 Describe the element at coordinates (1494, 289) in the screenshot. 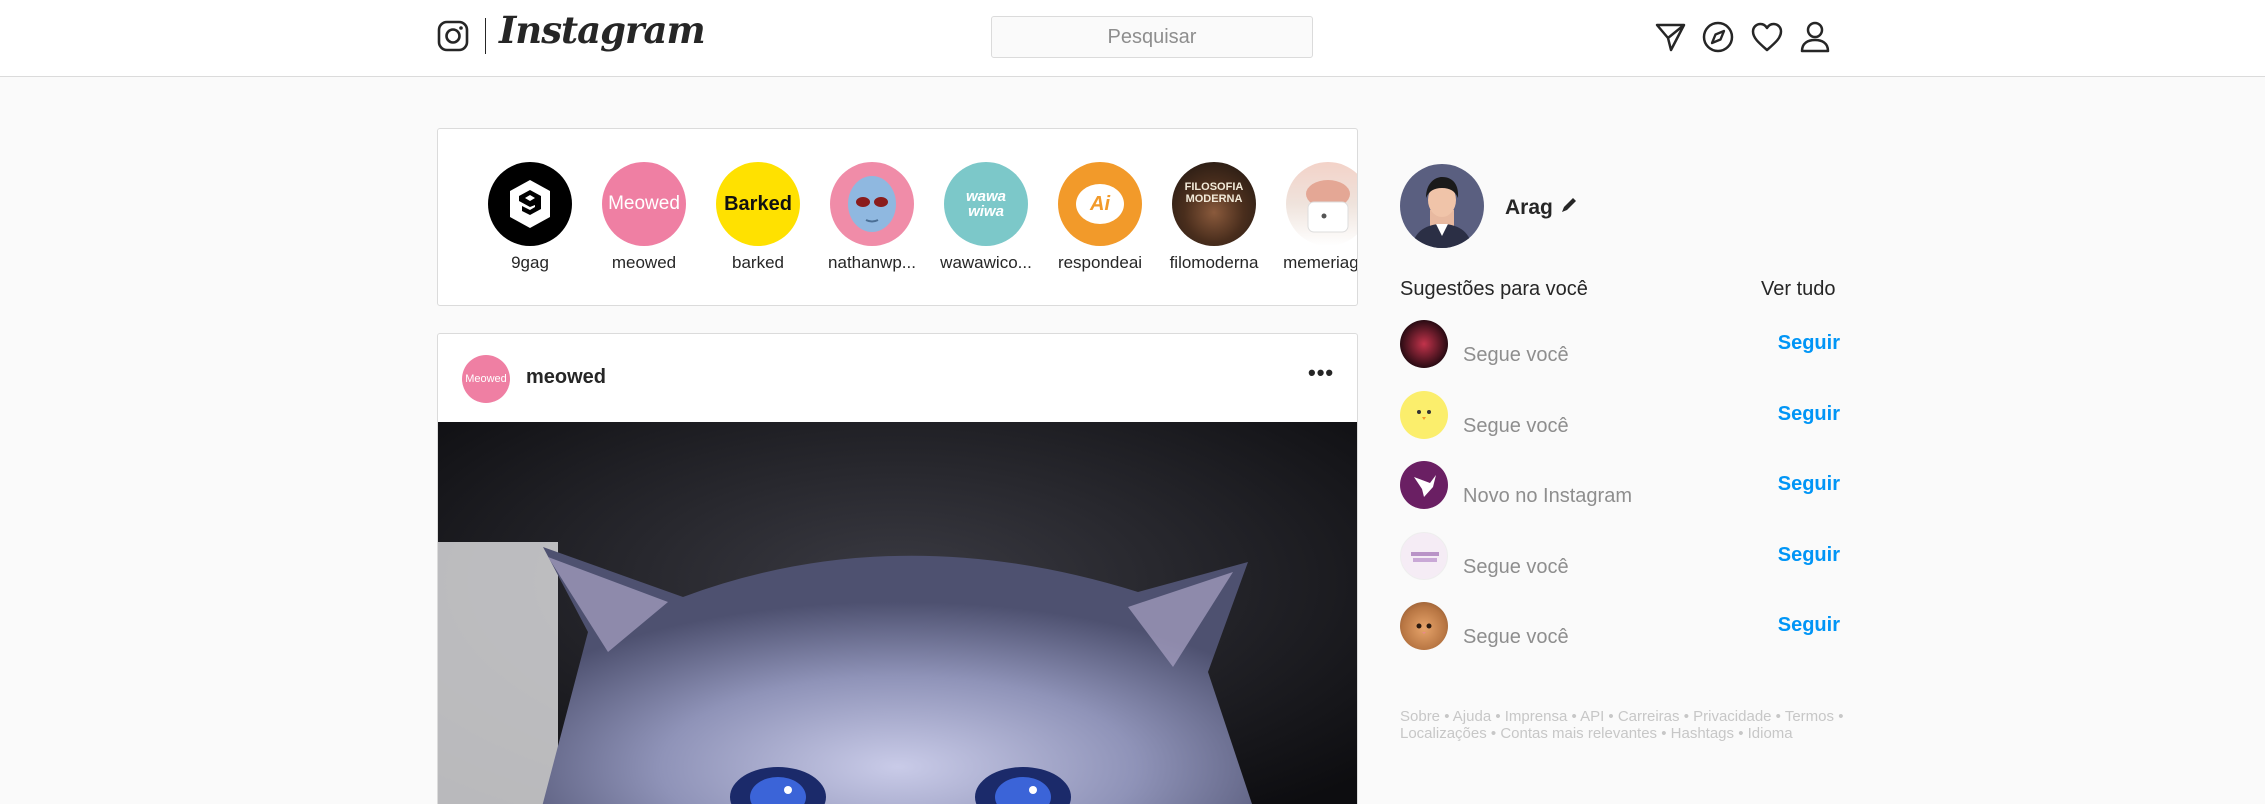

I see `suggestions-title: Sugestões para você` at that location.